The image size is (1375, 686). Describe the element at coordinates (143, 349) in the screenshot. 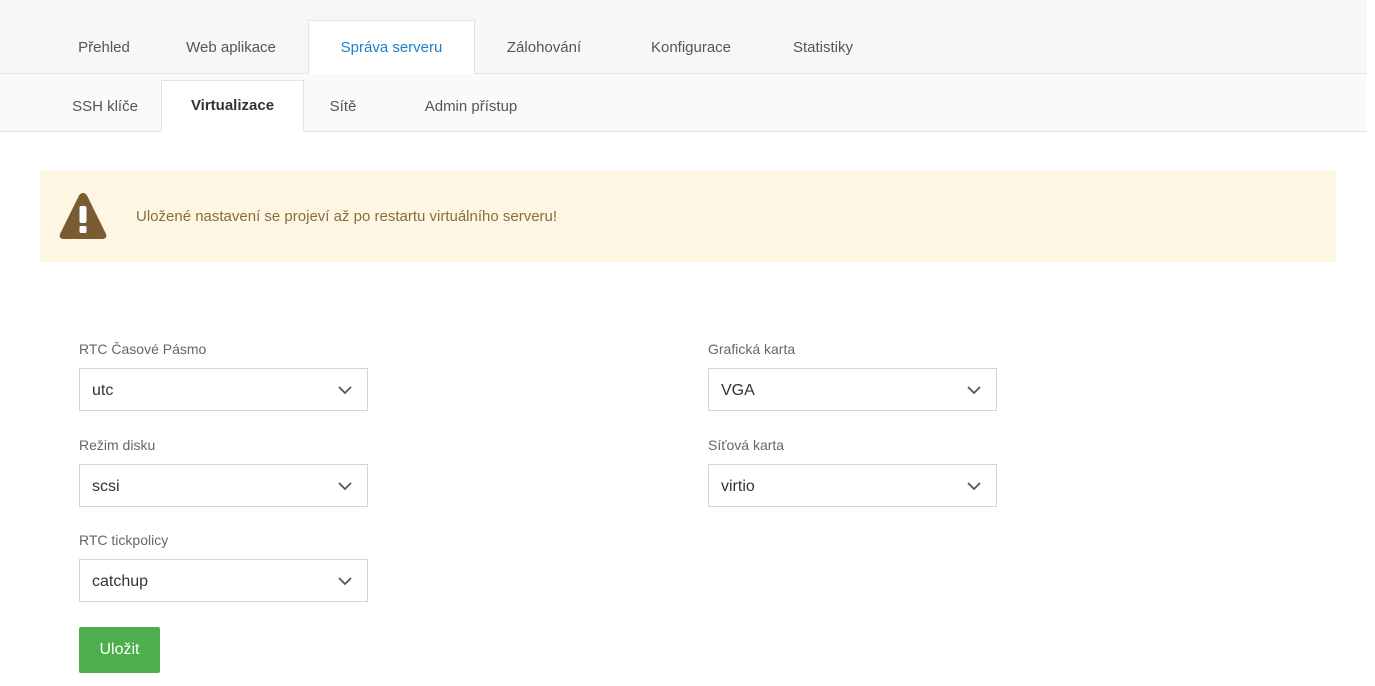

I see `rtc-timezone-label: RTC Časové Pásmo` at that location.